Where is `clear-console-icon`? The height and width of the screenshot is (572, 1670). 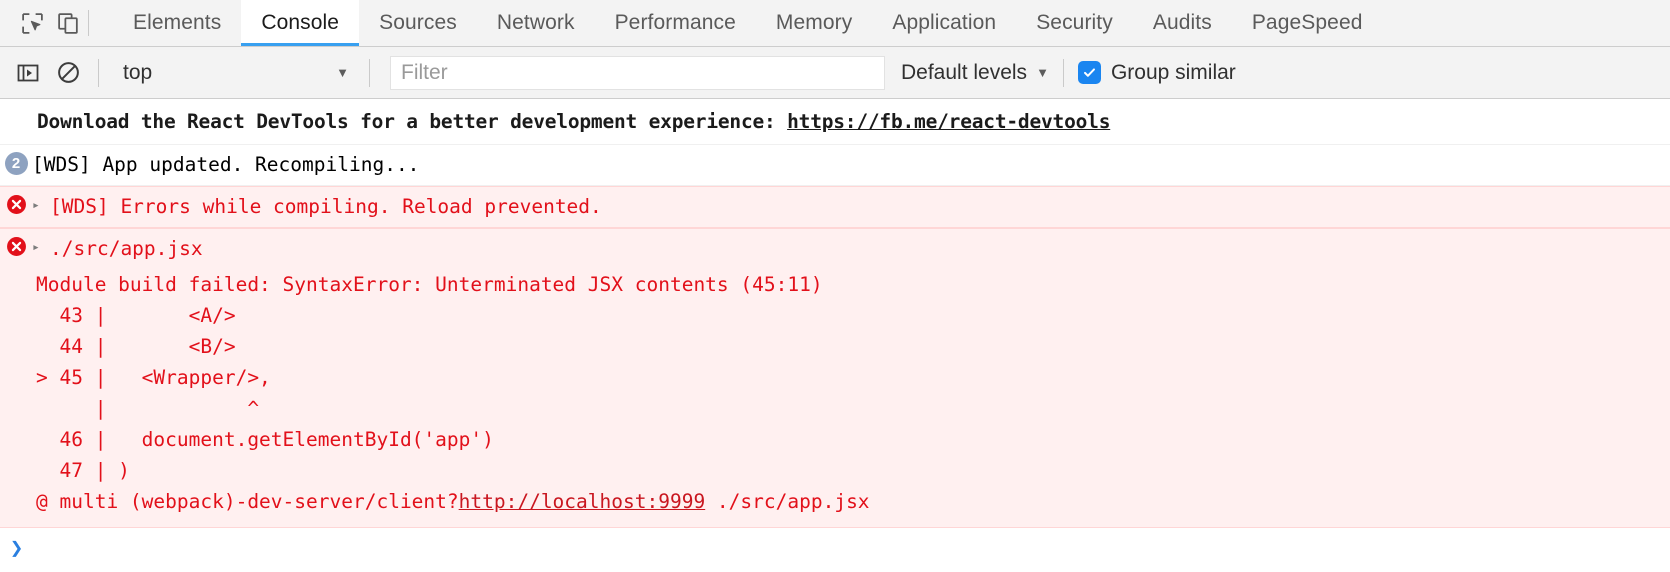 clear-console-icon is located at coordinates (68, 73).